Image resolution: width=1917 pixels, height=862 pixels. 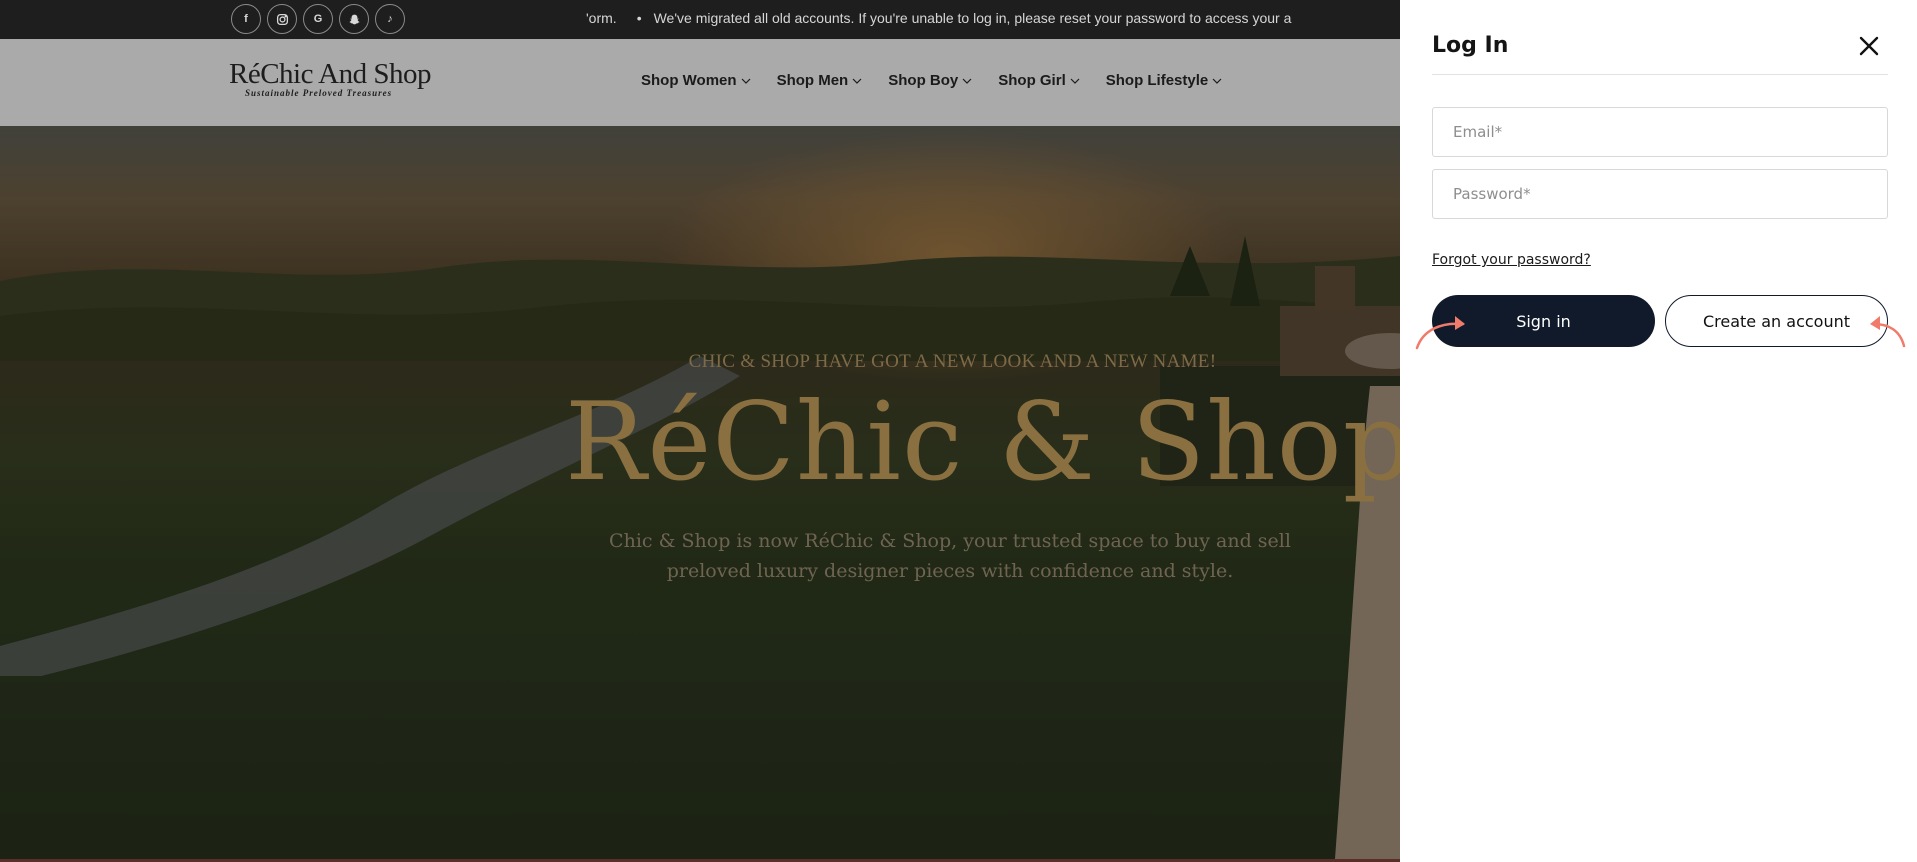 I want to click on nav-label: Shop Boy, so click(x=923, y=80).